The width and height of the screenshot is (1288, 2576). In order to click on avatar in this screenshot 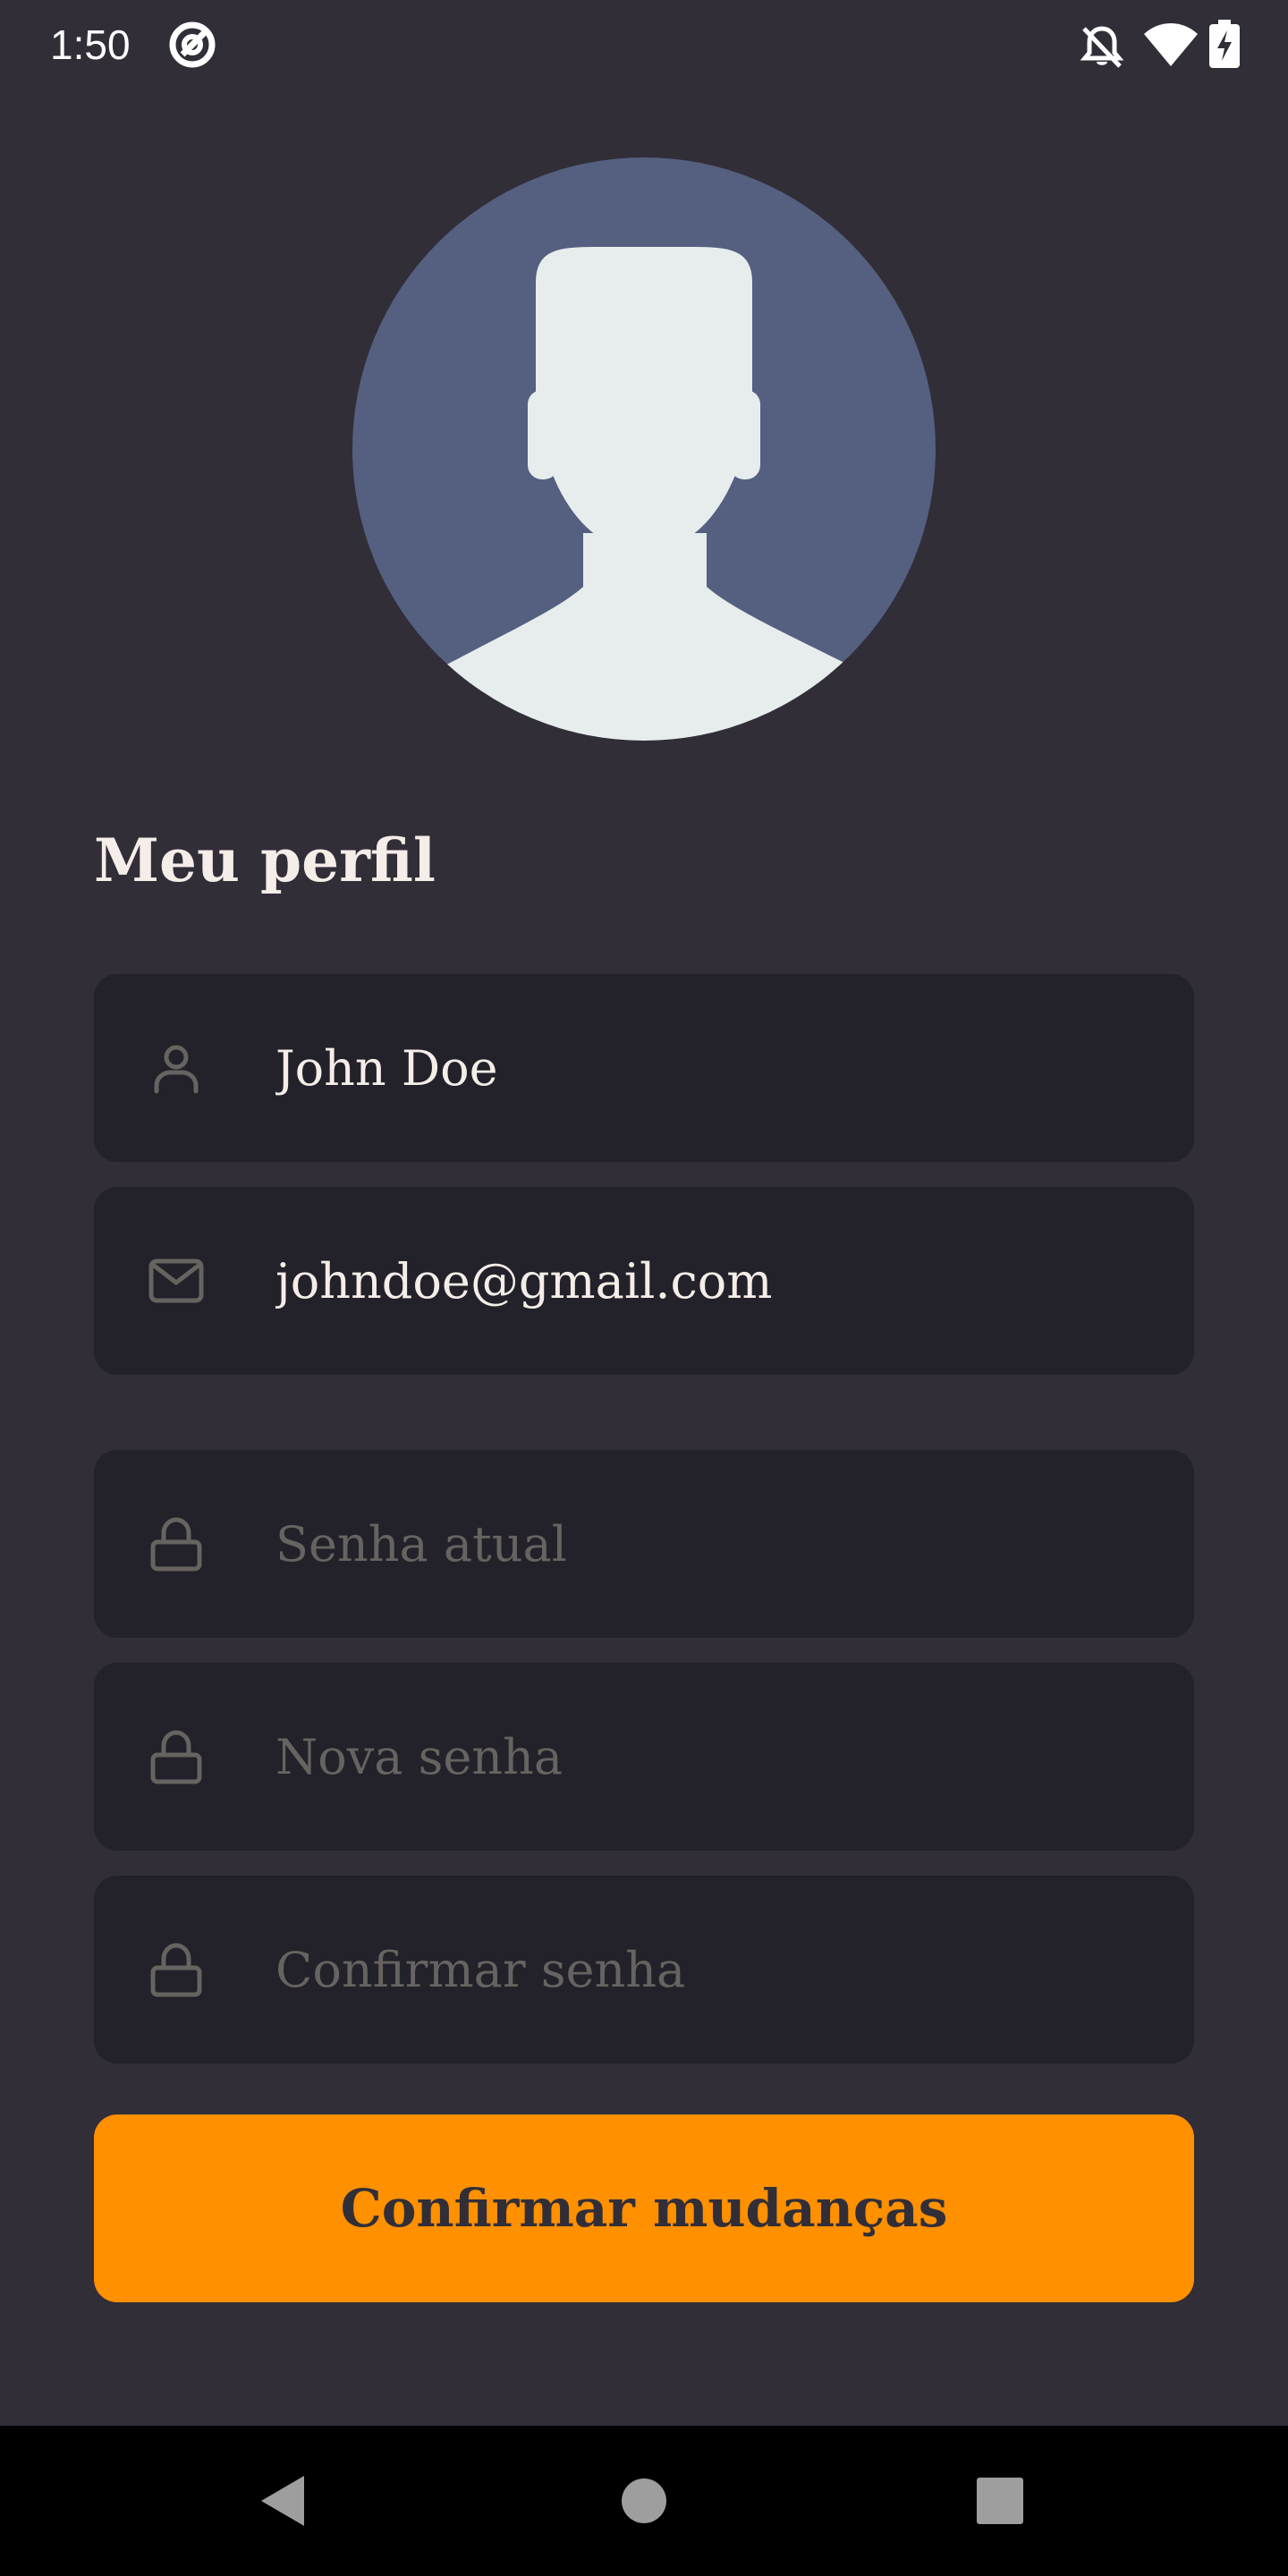, I will do `click(644, 449)`.